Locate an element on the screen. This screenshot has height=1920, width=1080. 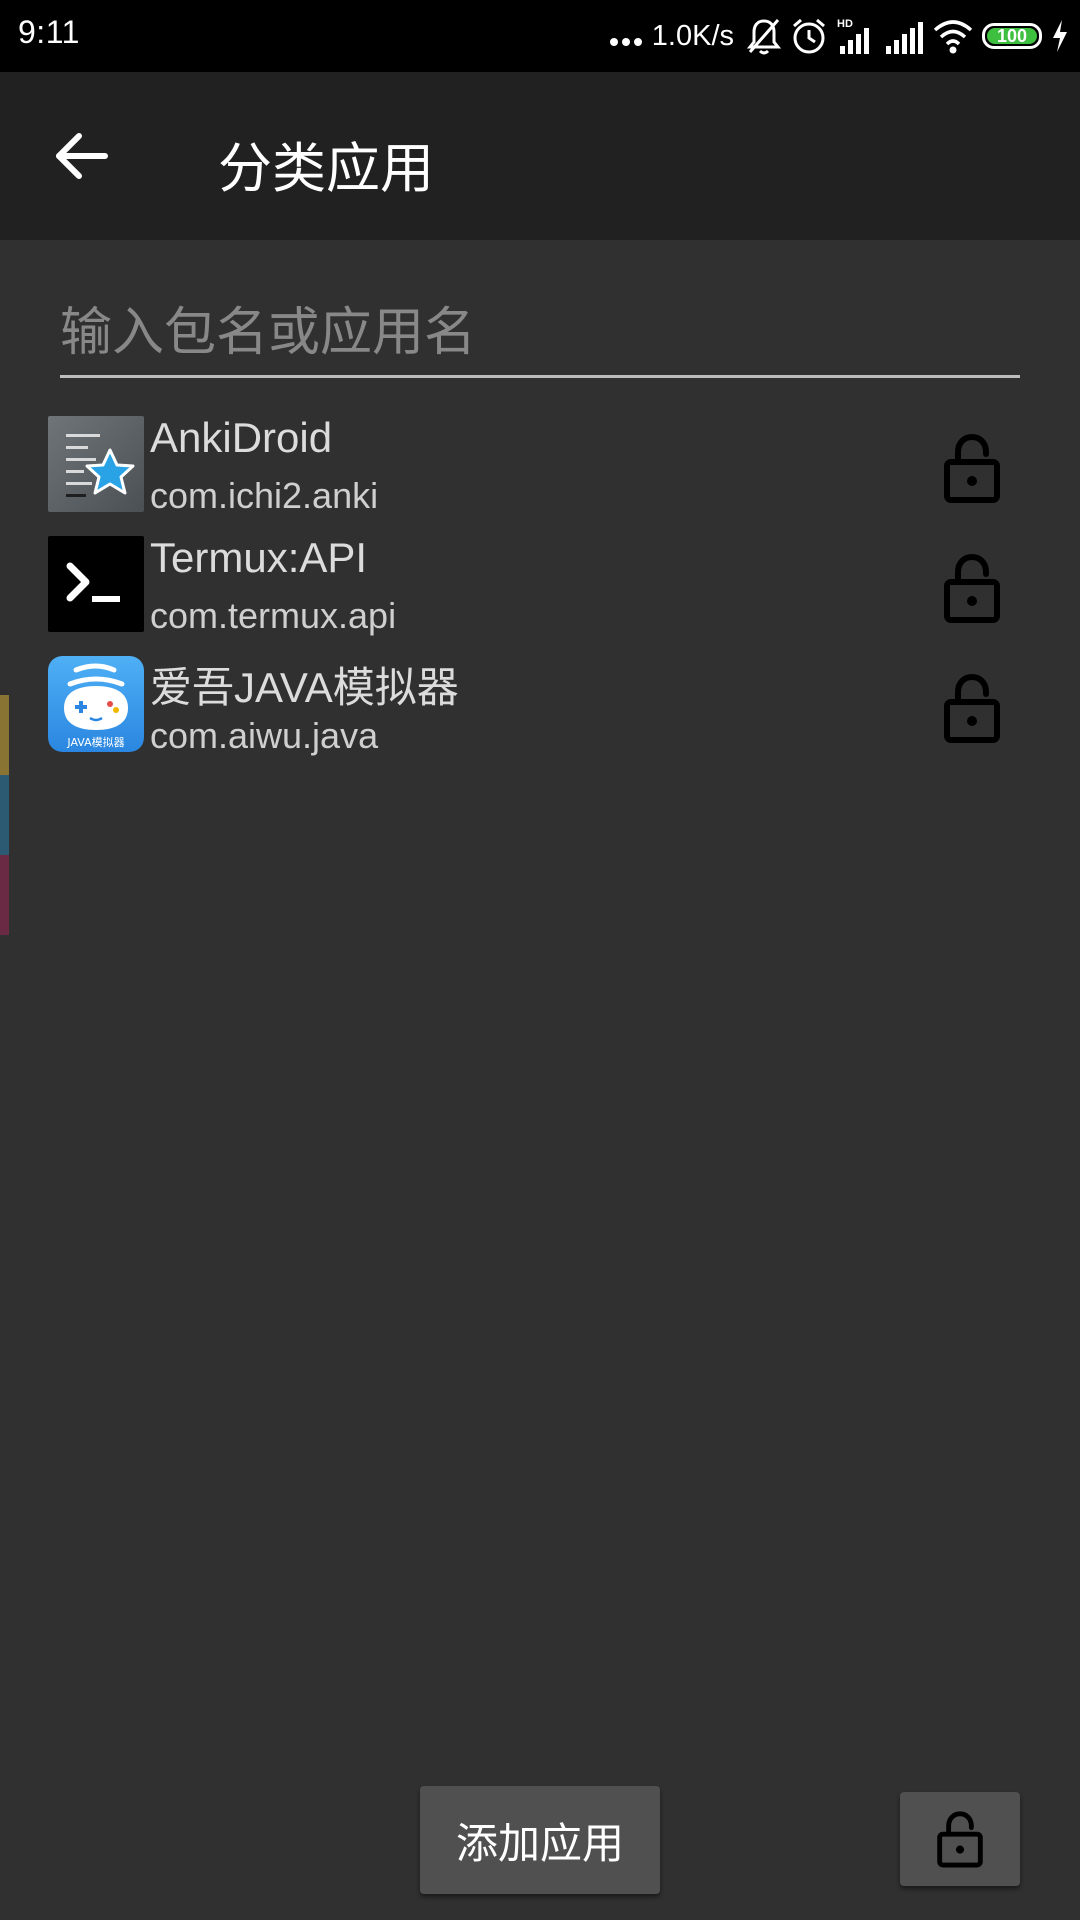
list-item: AnkiDroid com.ichi2.anki is located at coordinates (540, 470).